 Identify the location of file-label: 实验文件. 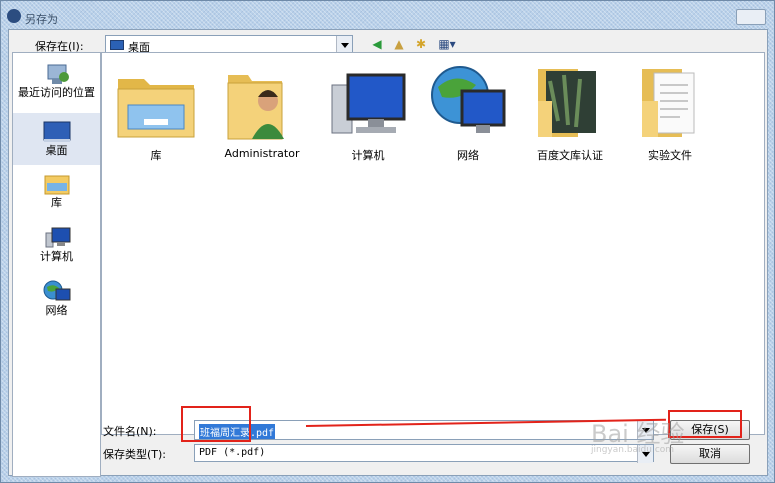
(670, 155).